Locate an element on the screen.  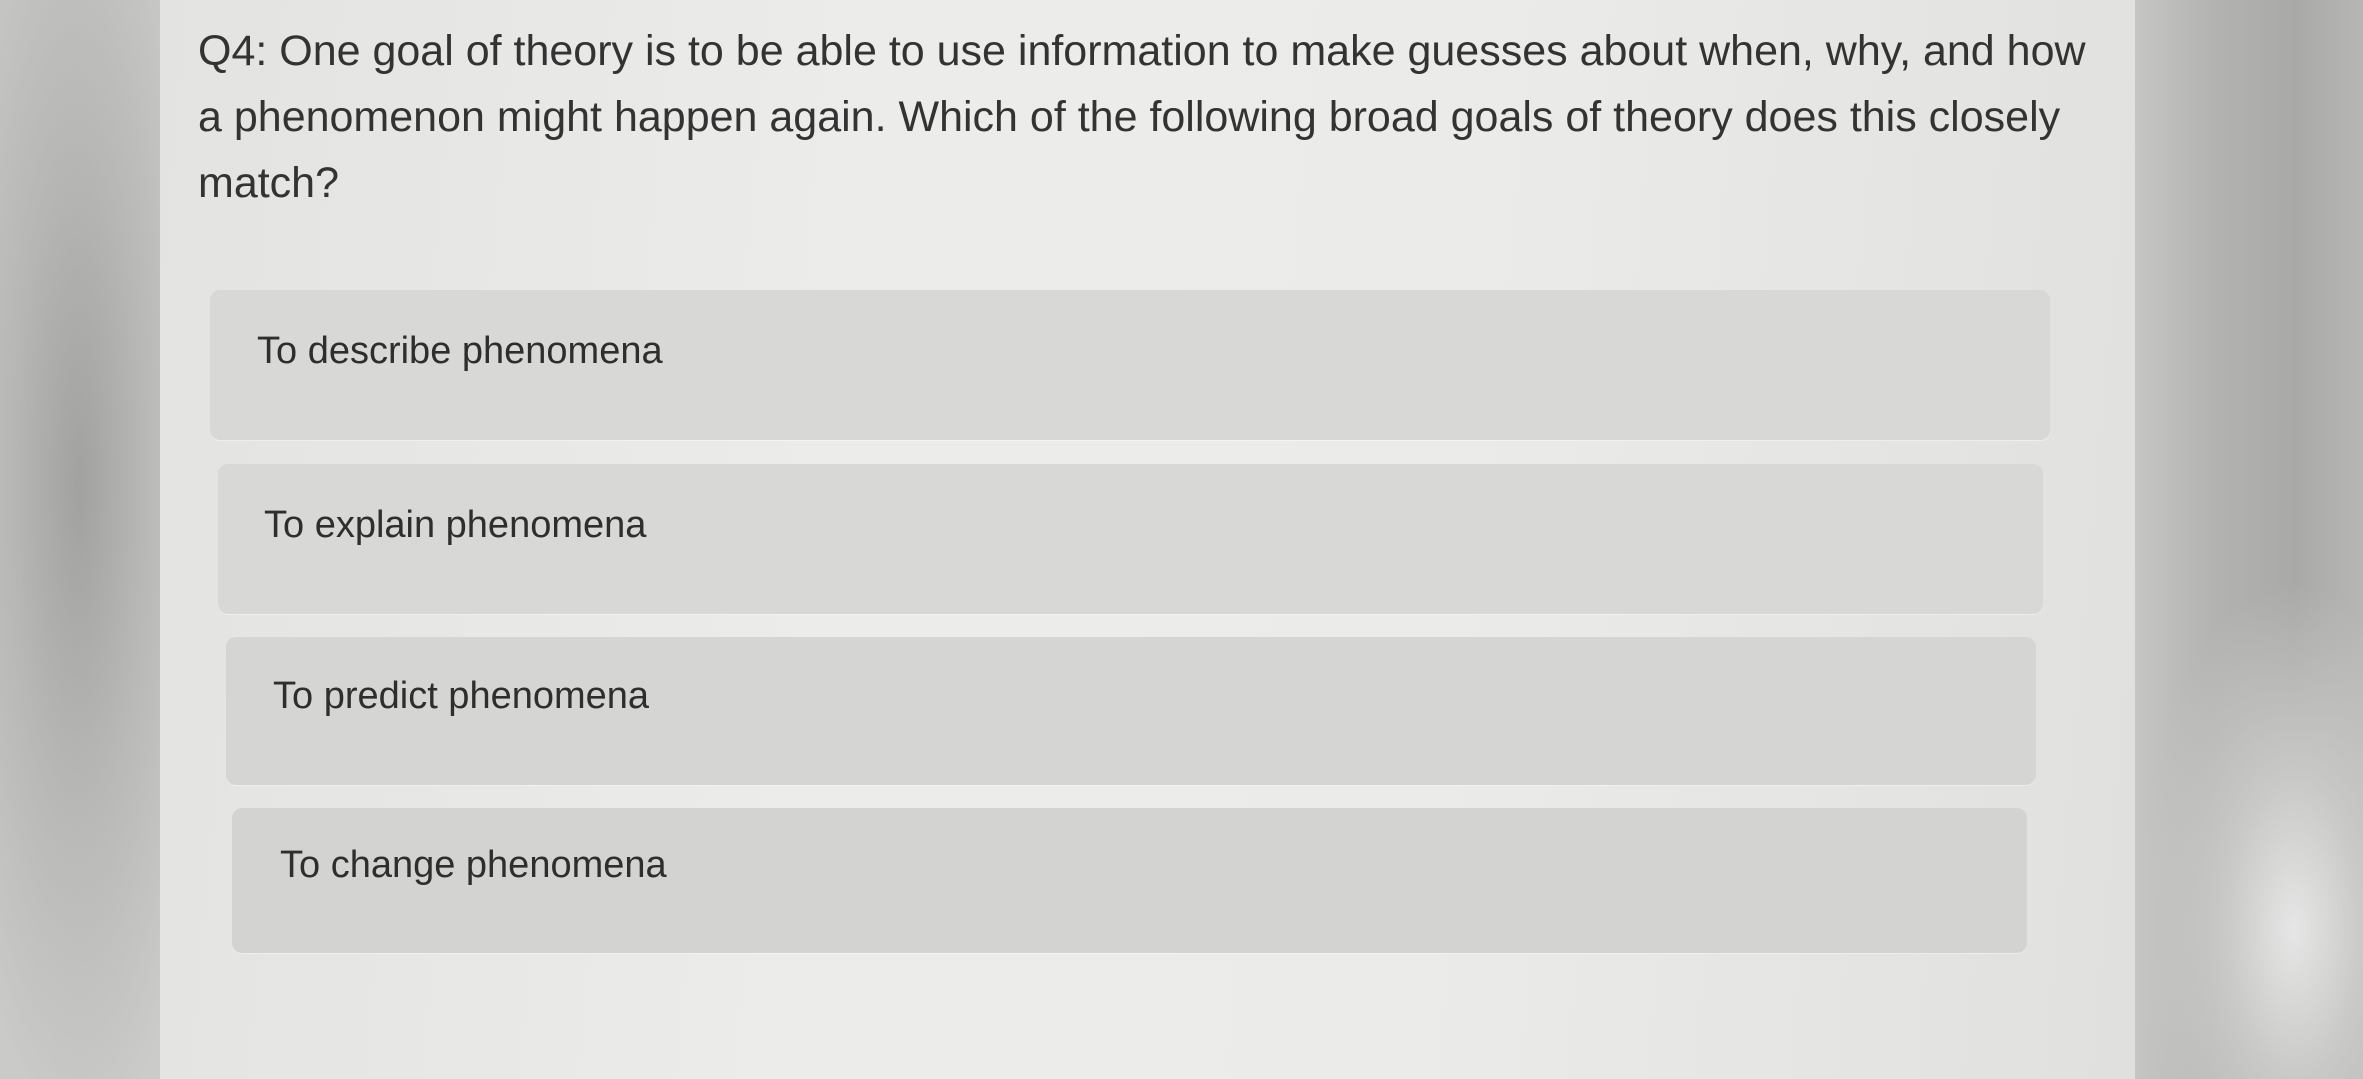
answer-option-label: To explain phenomena is located at coordinates (455, 525).